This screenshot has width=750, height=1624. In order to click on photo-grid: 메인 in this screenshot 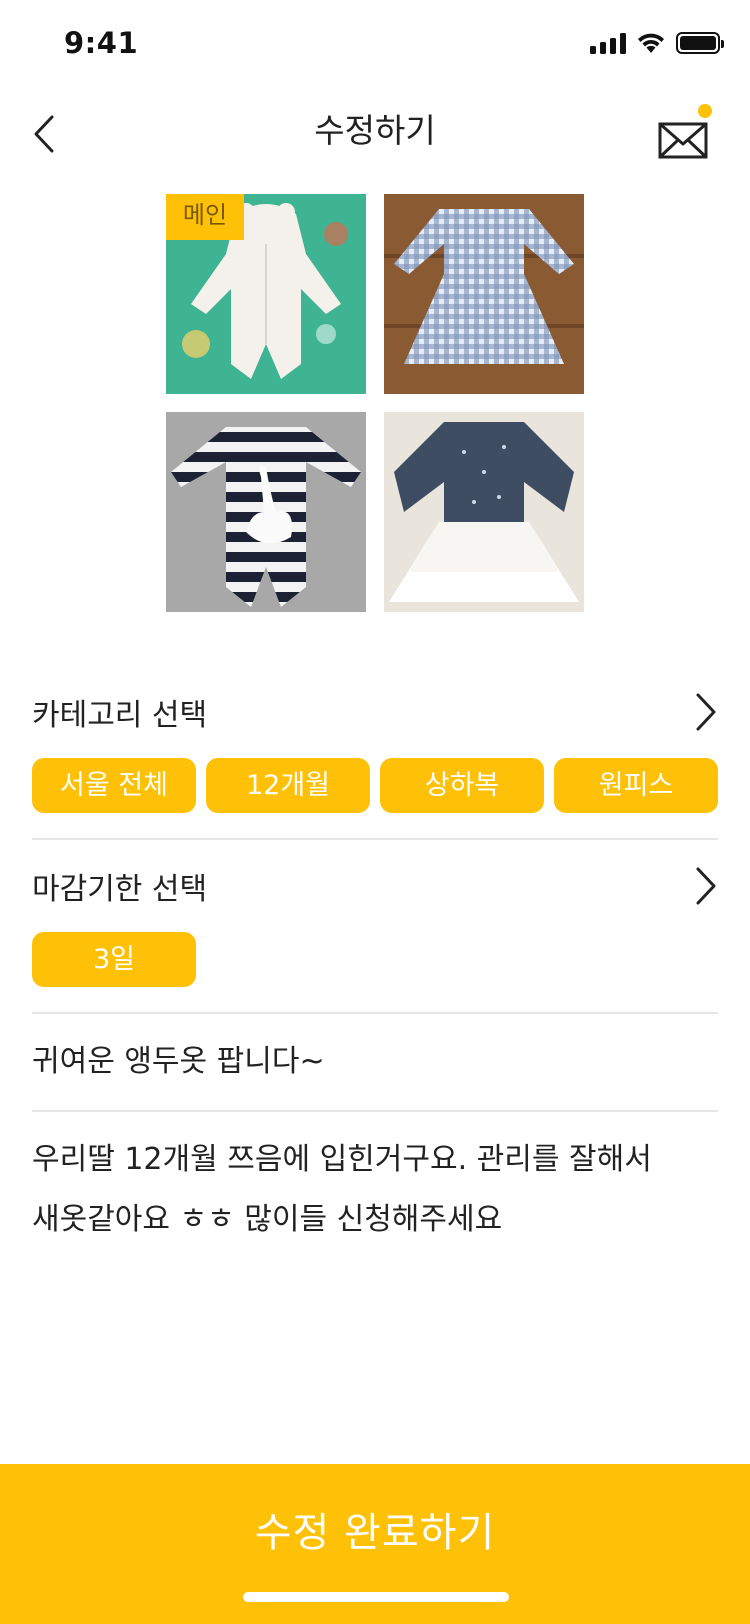, I will do `click(375, 403)`.